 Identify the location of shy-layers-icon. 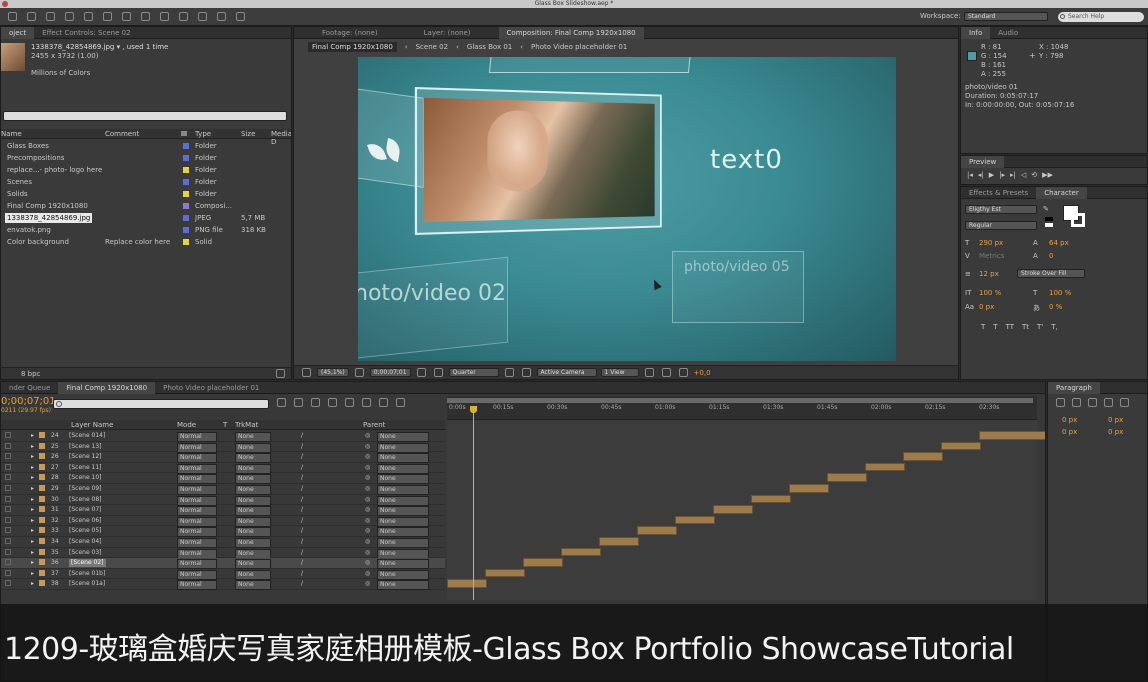
(315, 402).